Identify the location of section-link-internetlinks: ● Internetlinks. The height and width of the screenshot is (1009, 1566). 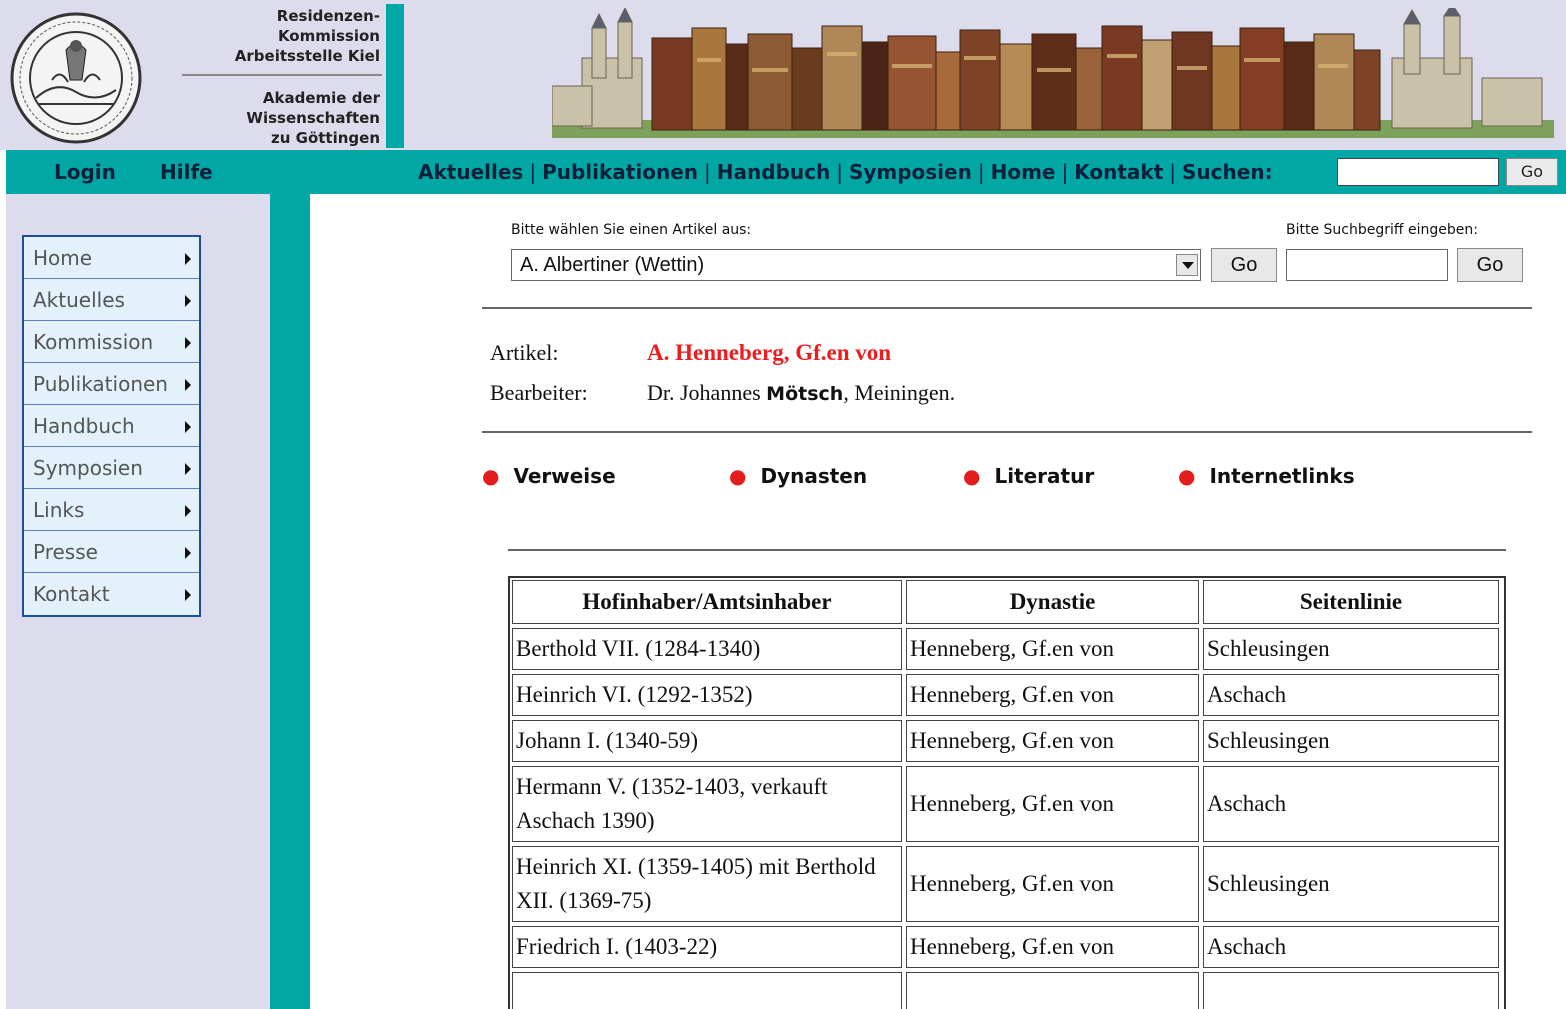
(1266, 476).